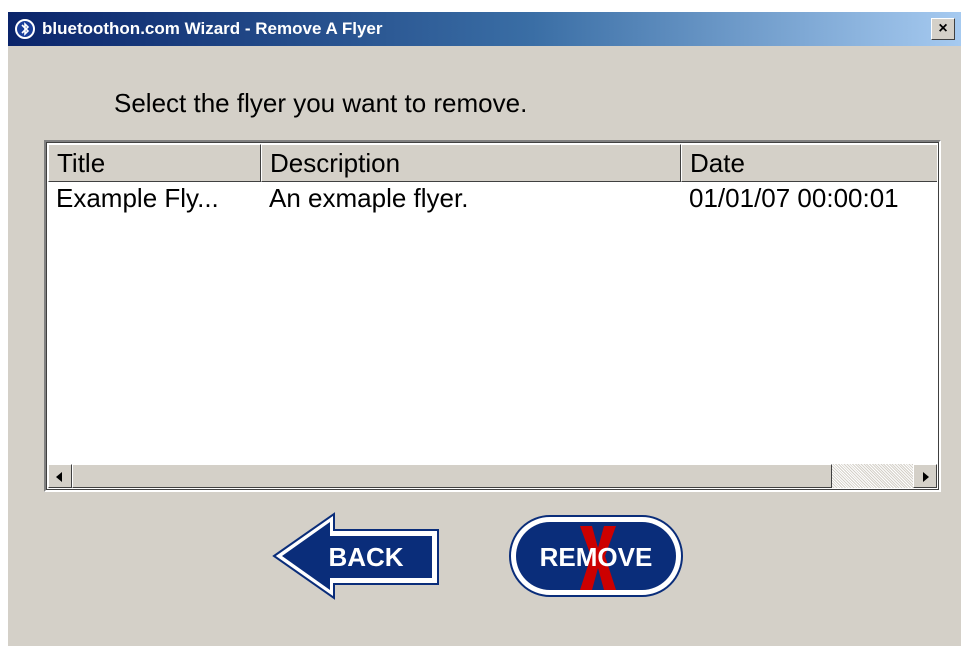 The image size is (961, 646). What do you see at coordinates (794, 198) in the screenshot?
I see `cell-date: 01/01/07 00:00:01` at bounding box center [794, 198].